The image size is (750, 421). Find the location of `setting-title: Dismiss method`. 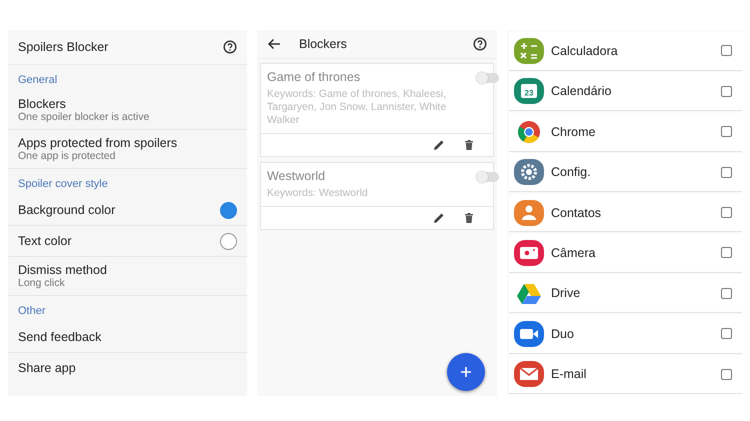

setting-title: Dismiss method is located at coordinates (62, 270).